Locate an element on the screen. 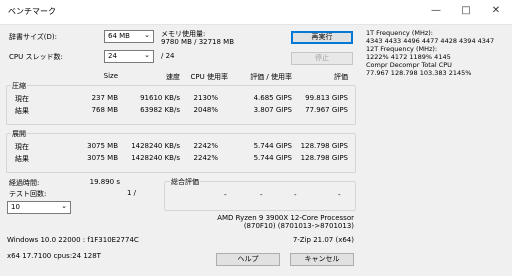 This screenshot has height=276, width=512. compress-current-rating: 99.813 GIPS is located at coordinates (326, 98).